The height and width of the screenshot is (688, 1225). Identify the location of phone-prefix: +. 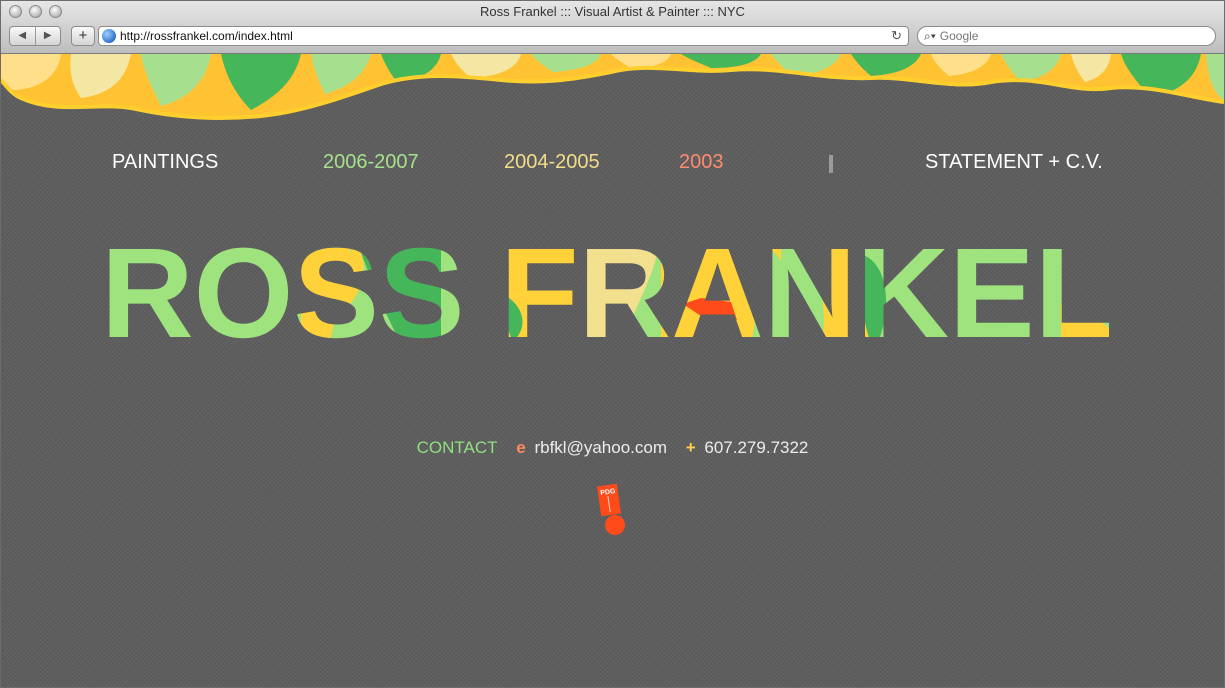
(690, 447).